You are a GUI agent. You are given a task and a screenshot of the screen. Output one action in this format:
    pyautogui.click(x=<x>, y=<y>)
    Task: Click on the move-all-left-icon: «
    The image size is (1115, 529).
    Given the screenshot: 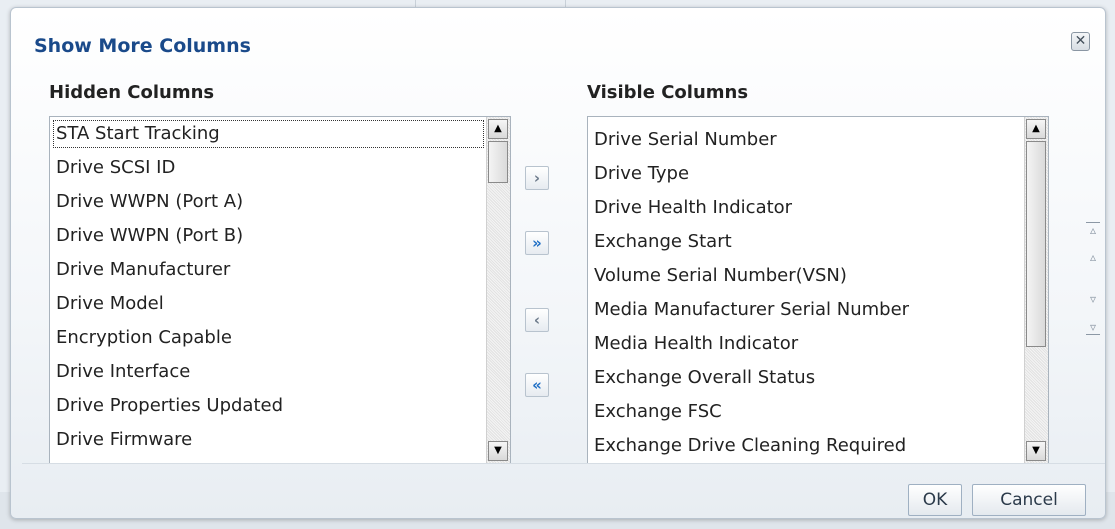 What is the action you would take?
    pyautogui.click(x=537, y=385)
    